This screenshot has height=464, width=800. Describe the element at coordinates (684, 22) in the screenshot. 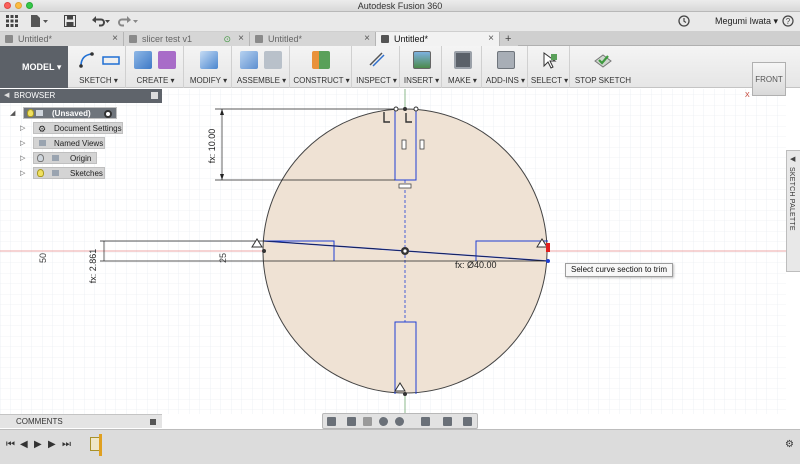

I see `job-status-clock-icon` at that location.